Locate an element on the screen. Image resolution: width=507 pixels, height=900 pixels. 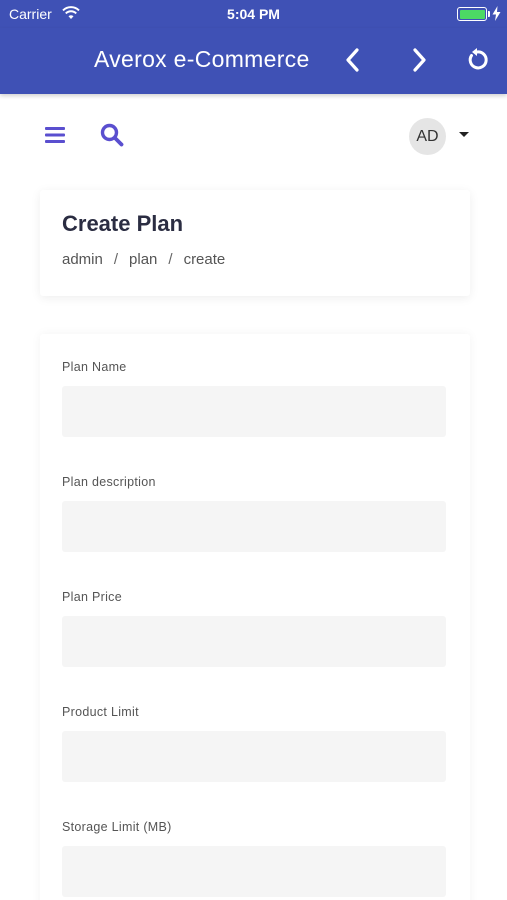
breadcrumb-create: create is located at coordinates (204, 259).